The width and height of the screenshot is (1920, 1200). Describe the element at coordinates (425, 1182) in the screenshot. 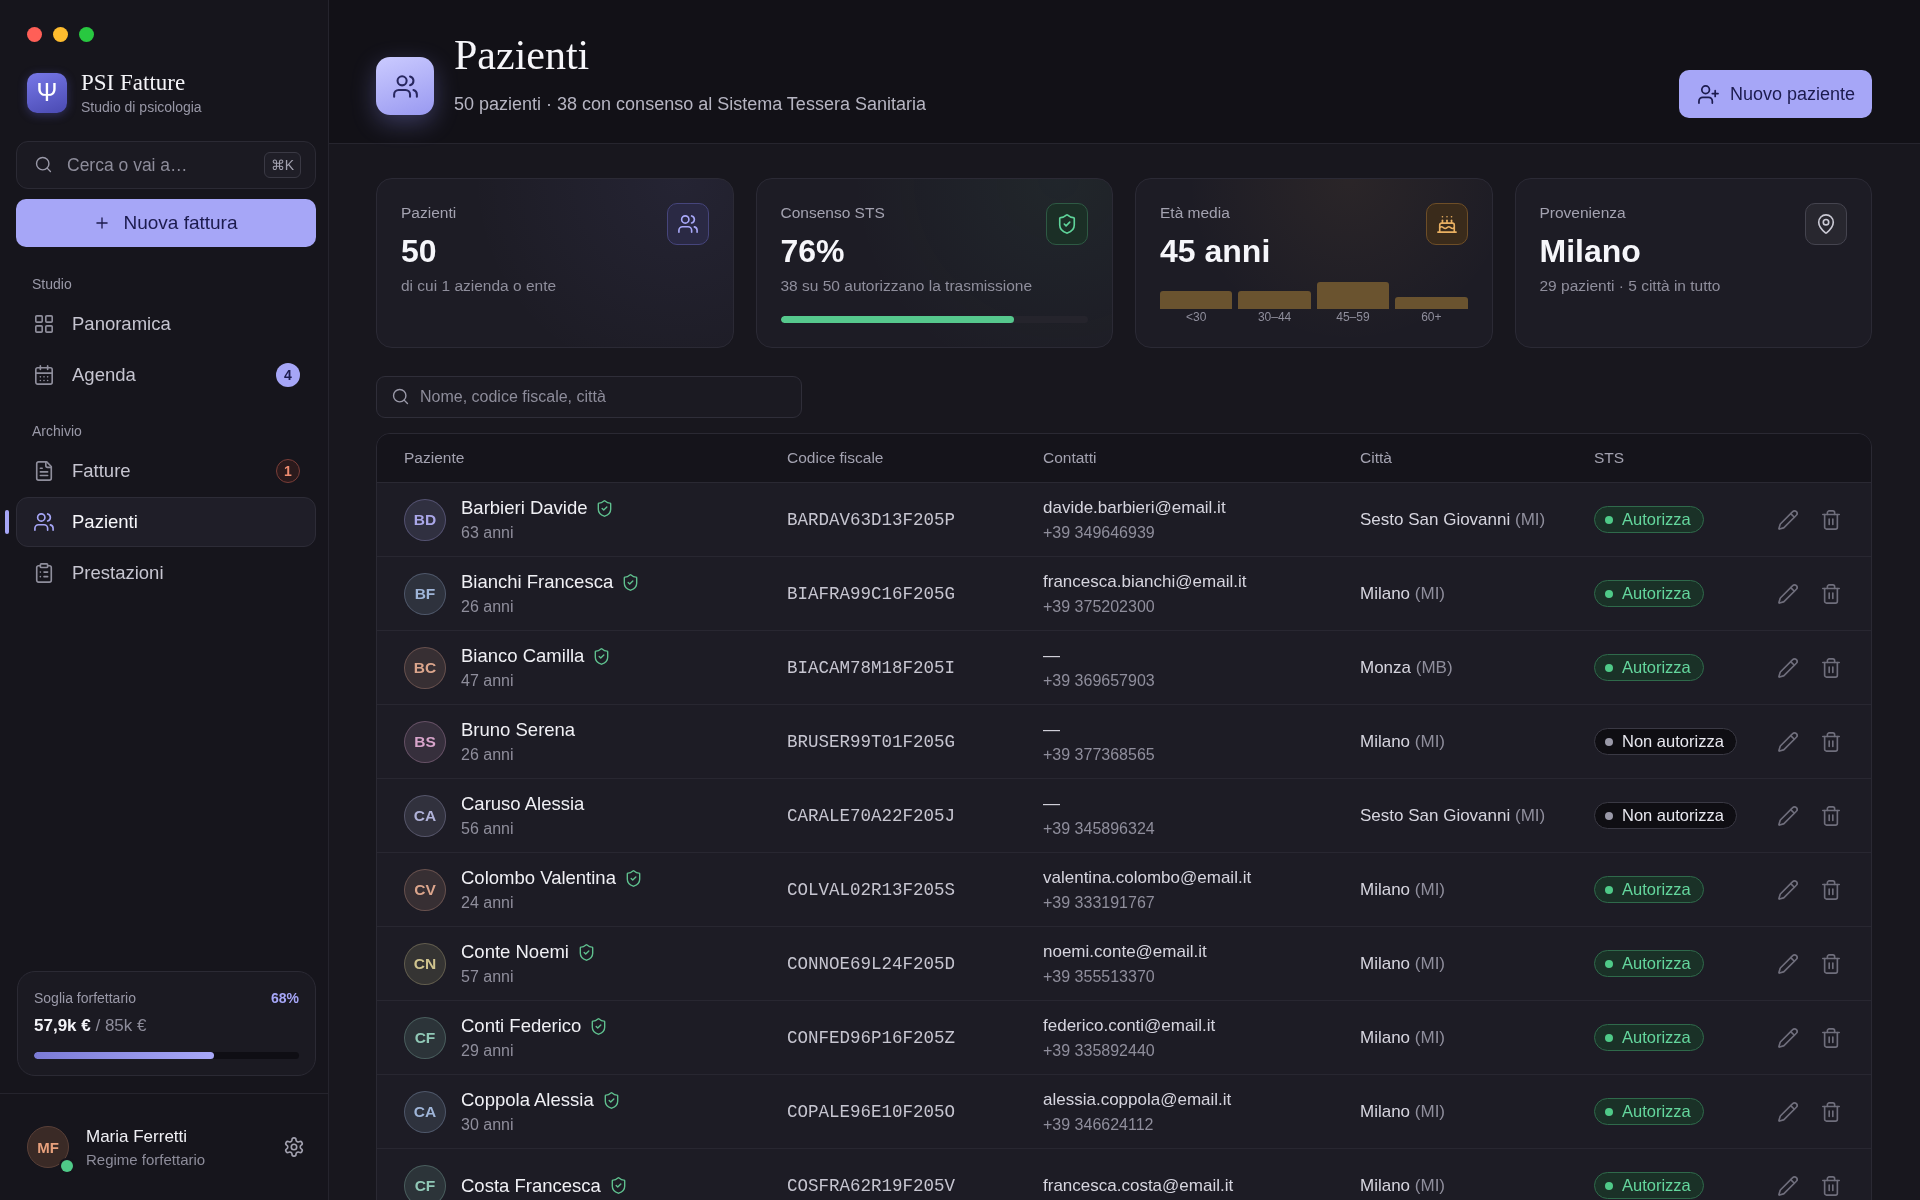

I see `avatar: CF` at that location.